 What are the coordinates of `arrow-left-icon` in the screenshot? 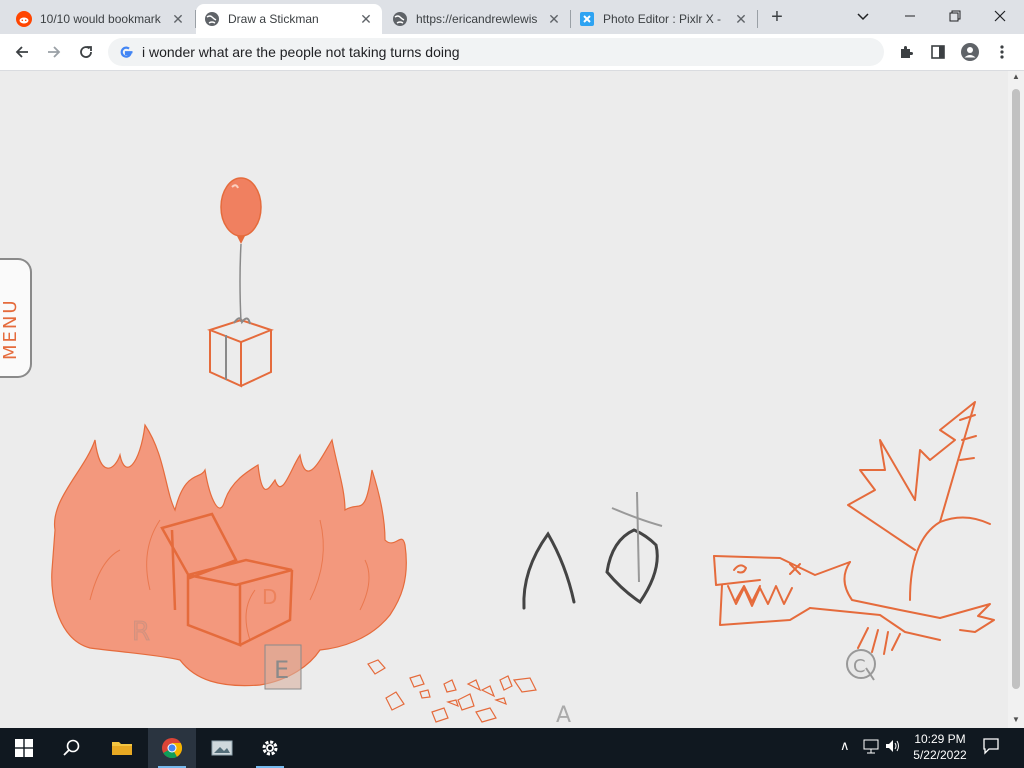 It's located at (21, 52).